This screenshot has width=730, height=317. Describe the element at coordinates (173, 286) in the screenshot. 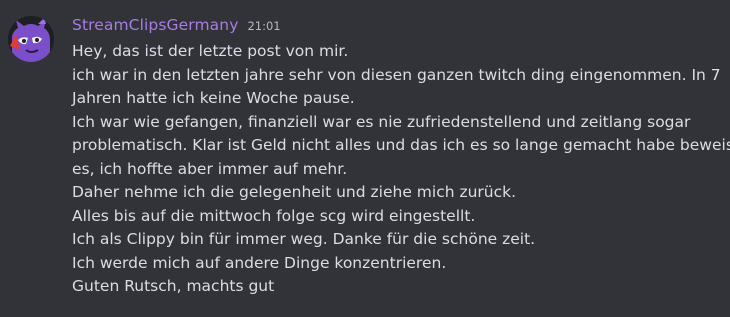

I see `message-line: Guten Rutsch, machts gut` at that location.